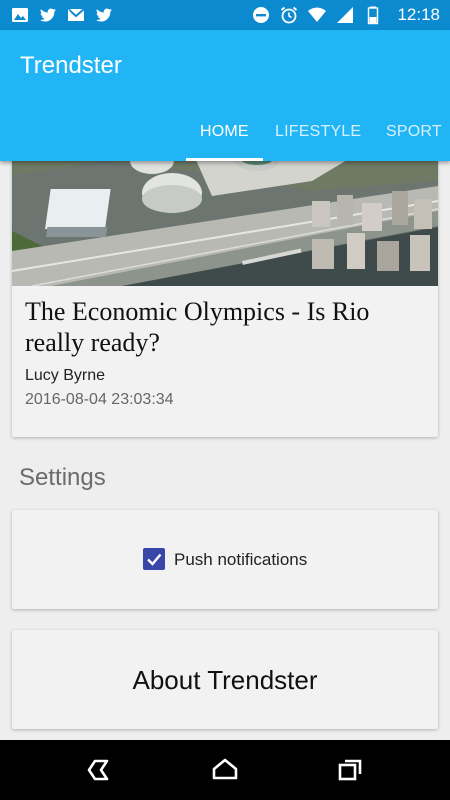  Describe the element at coordinates (65, 375) in the screenshot. I see `article-author: Lucy Byrne` at that location.